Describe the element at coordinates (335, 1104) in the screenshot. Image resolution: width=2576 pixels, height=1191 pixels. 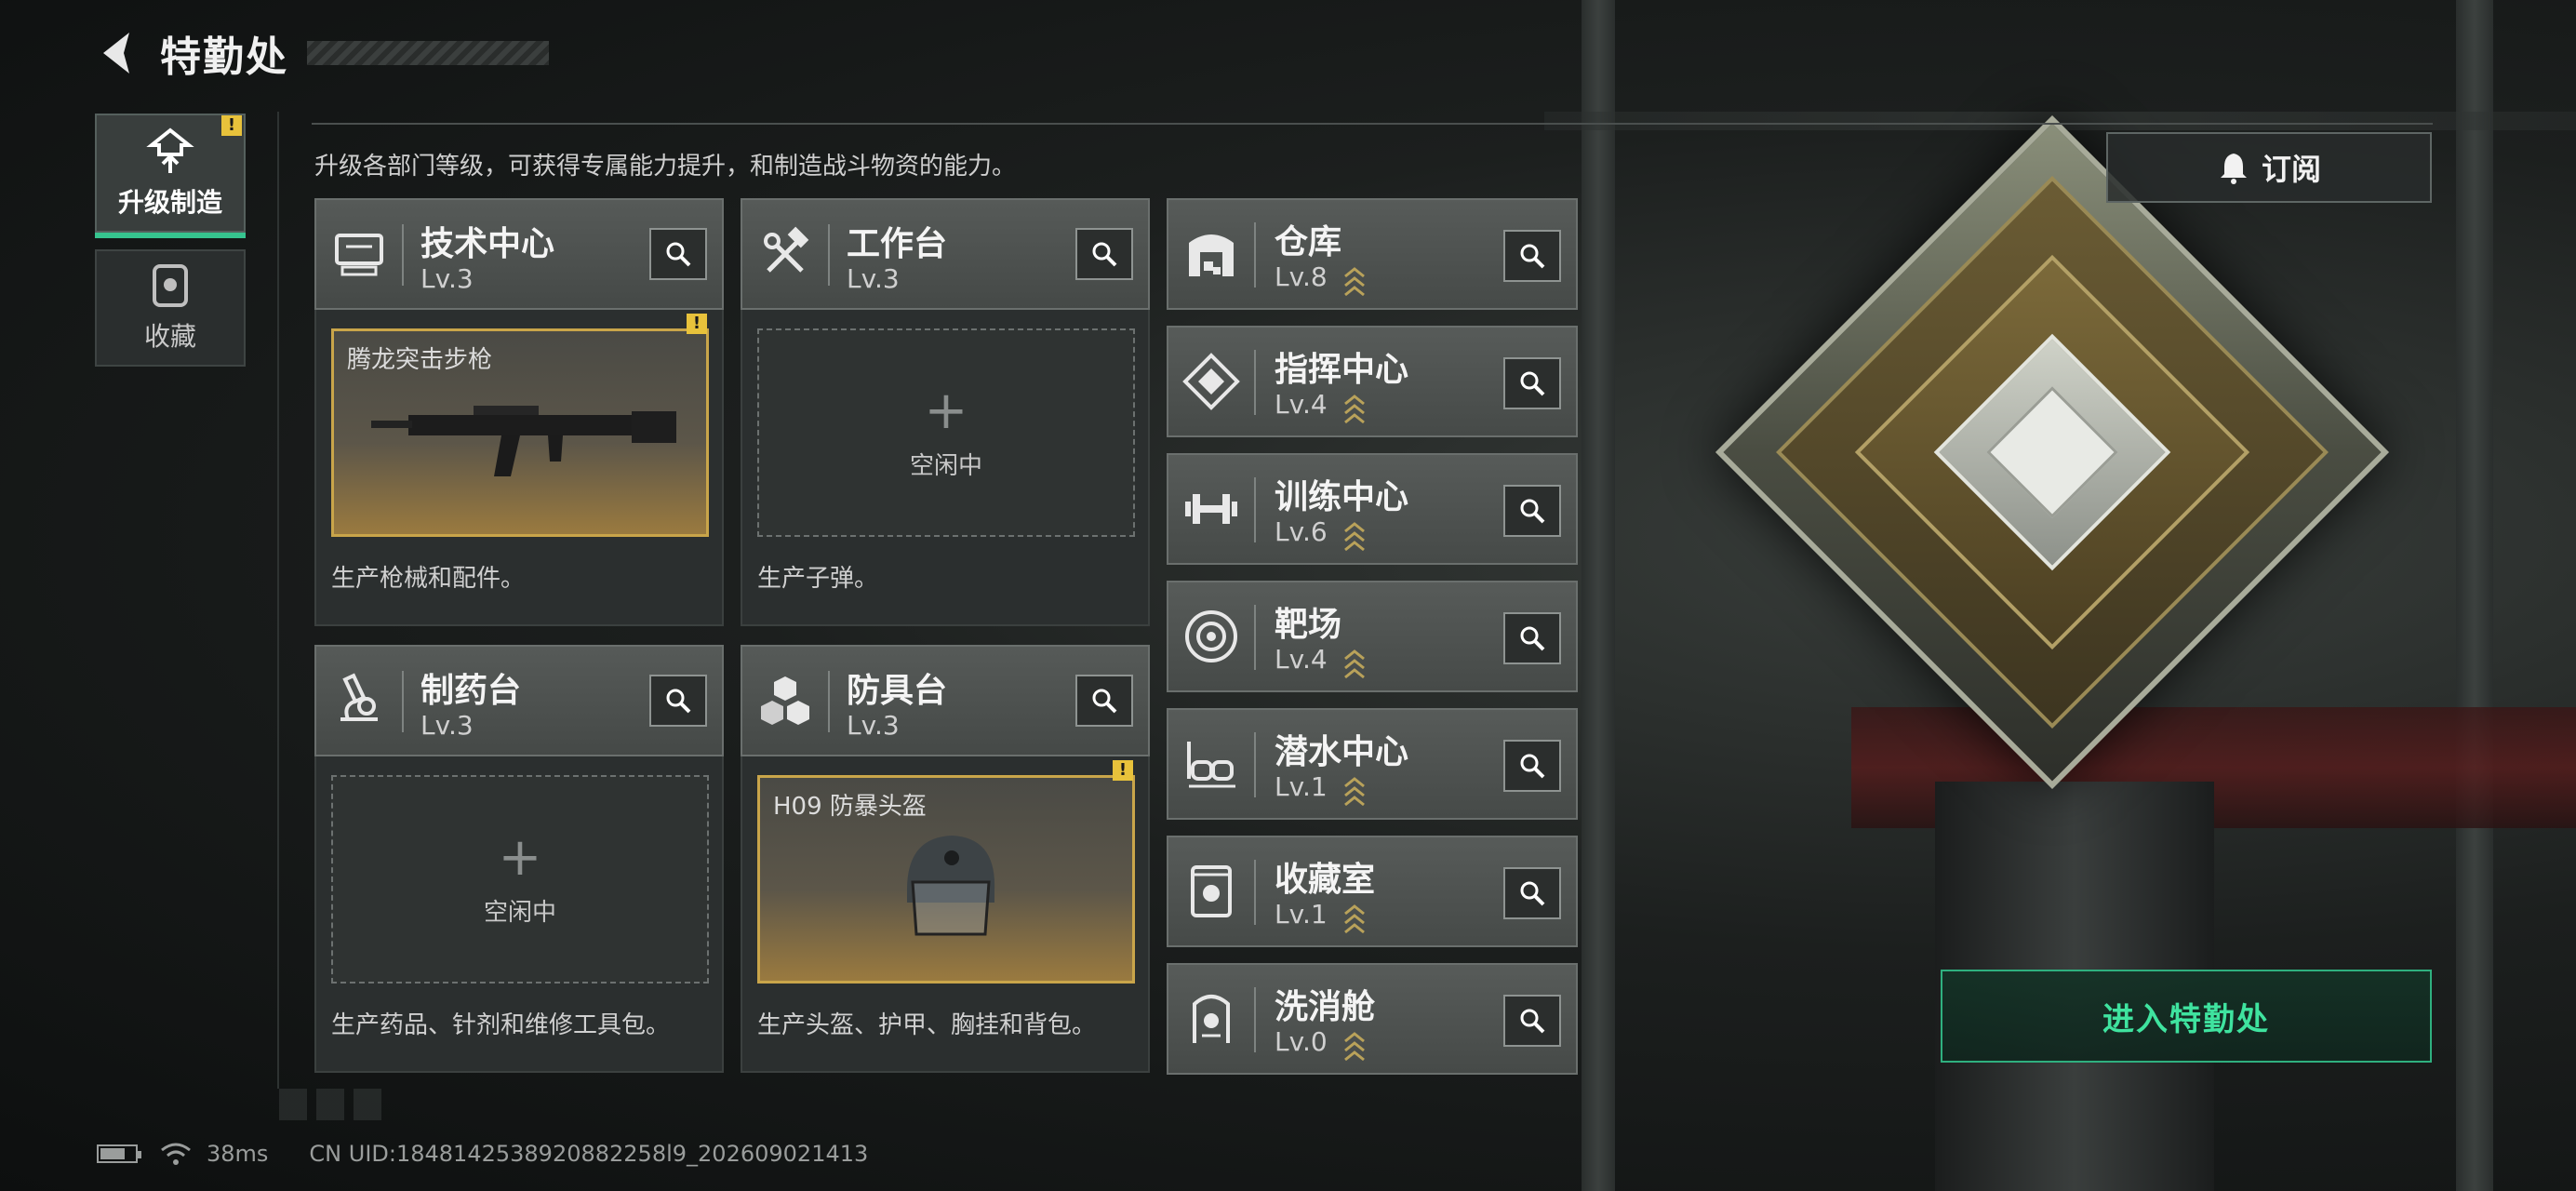
I see `decorative-strip` at that location.